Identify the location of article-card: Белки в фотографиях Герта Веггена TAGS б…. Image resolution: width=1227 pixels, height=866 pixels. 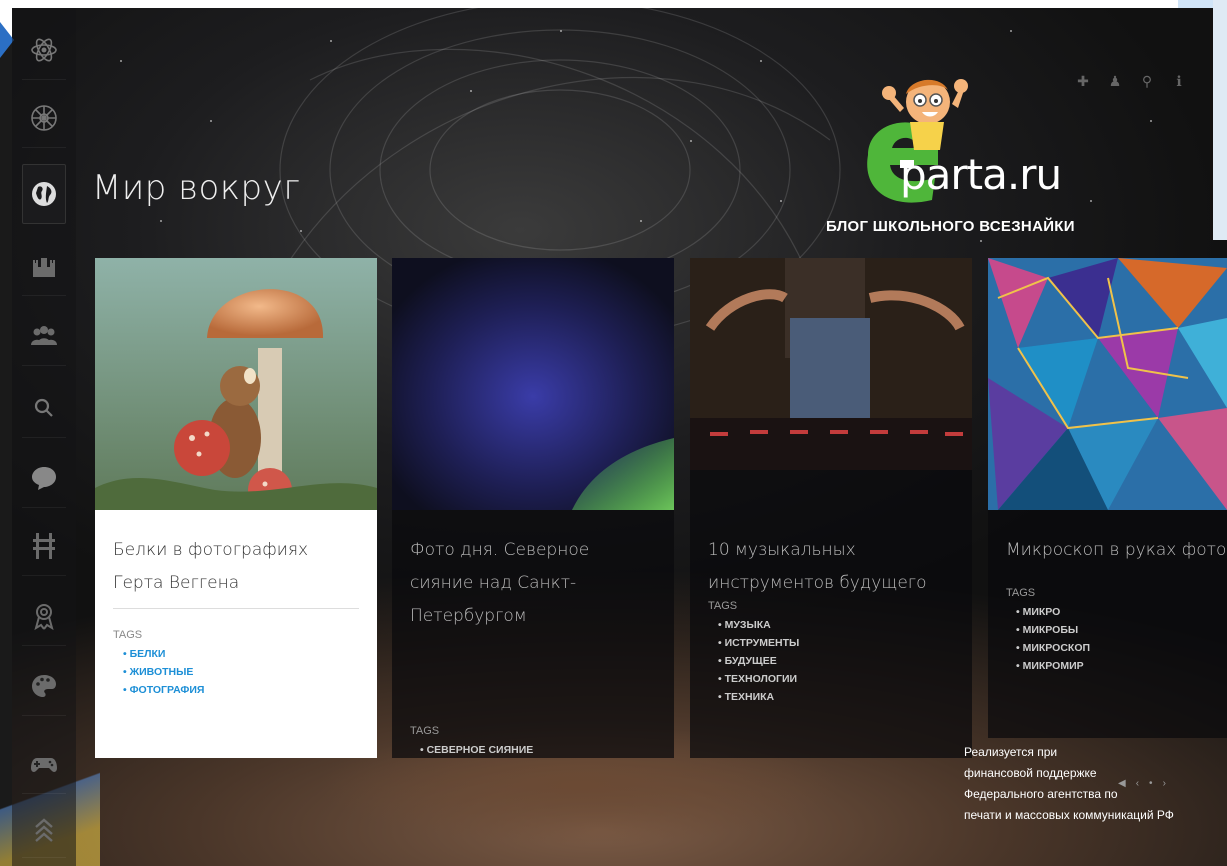
(236, 508).